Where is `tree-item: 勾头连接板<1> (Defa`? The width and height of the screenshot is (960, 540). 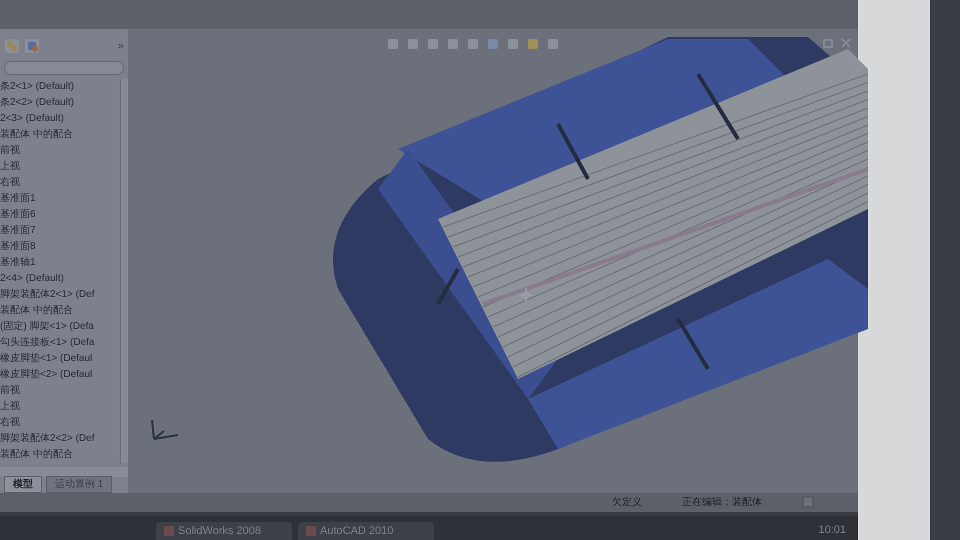 tree-item: 勾头连接板<1> (Defa is located at coordinates (60, 342).